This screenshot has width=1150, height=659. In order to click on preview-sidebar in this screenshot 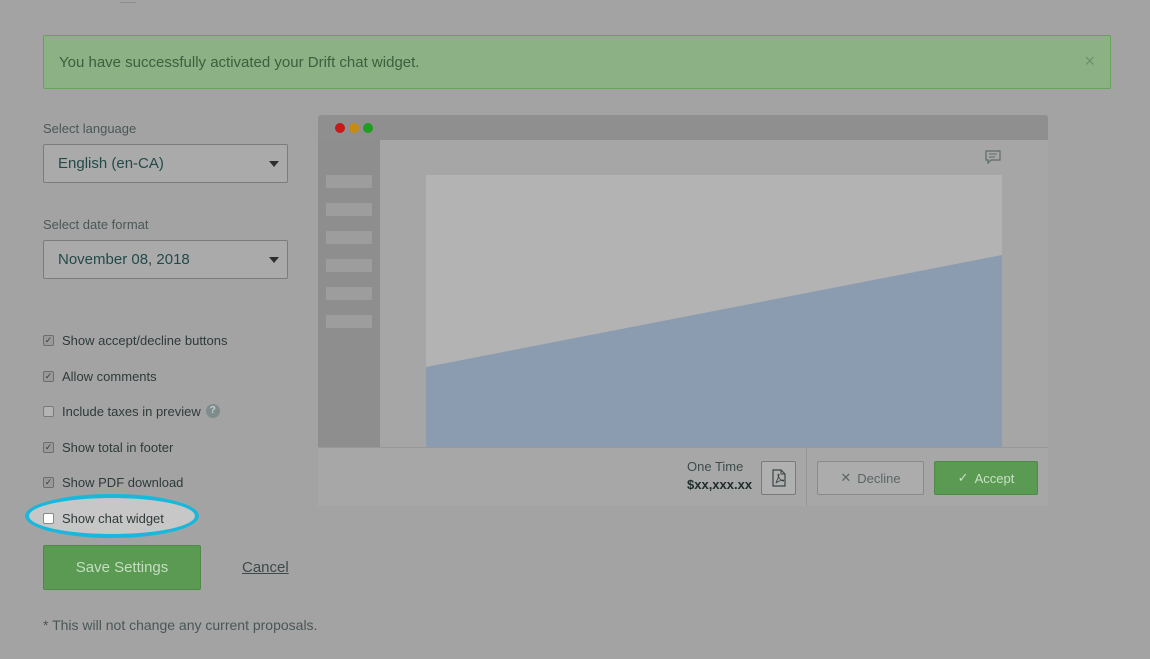, I will do `click(349, 293)`.